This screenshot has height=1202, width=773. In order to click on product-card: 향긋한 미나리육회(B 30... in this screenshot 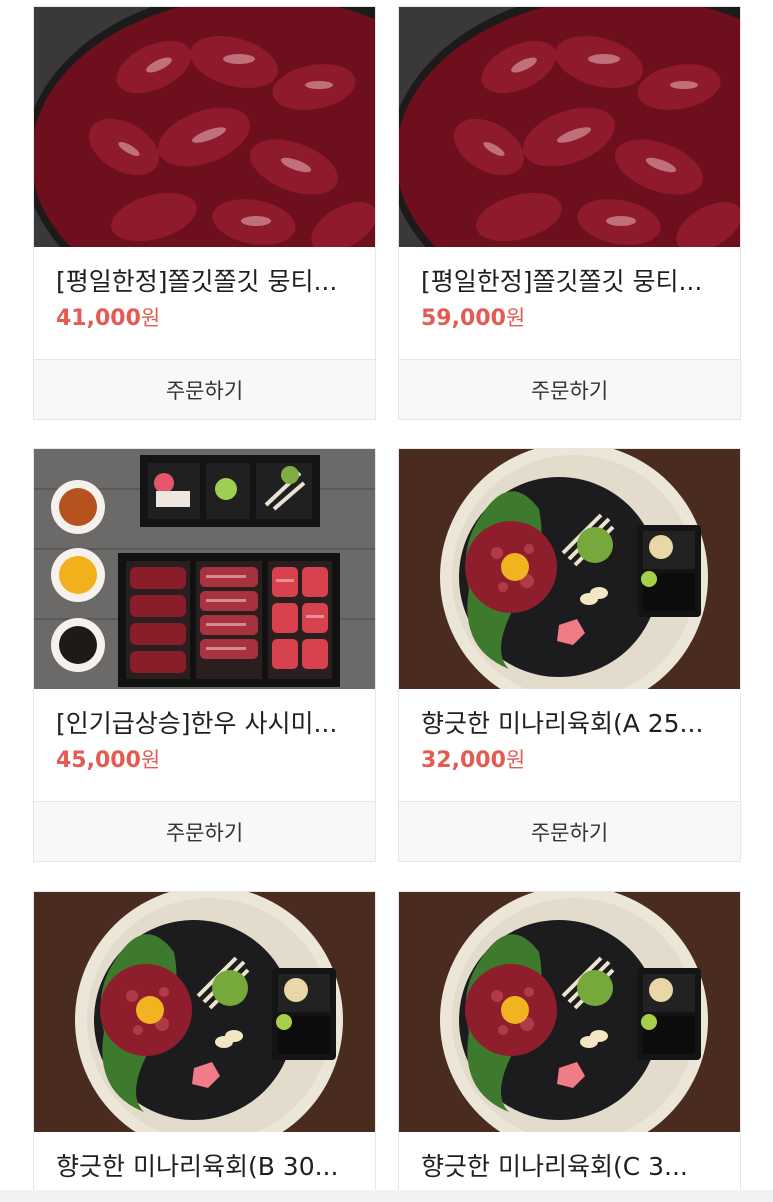, I will do `click(204, 1046)`.